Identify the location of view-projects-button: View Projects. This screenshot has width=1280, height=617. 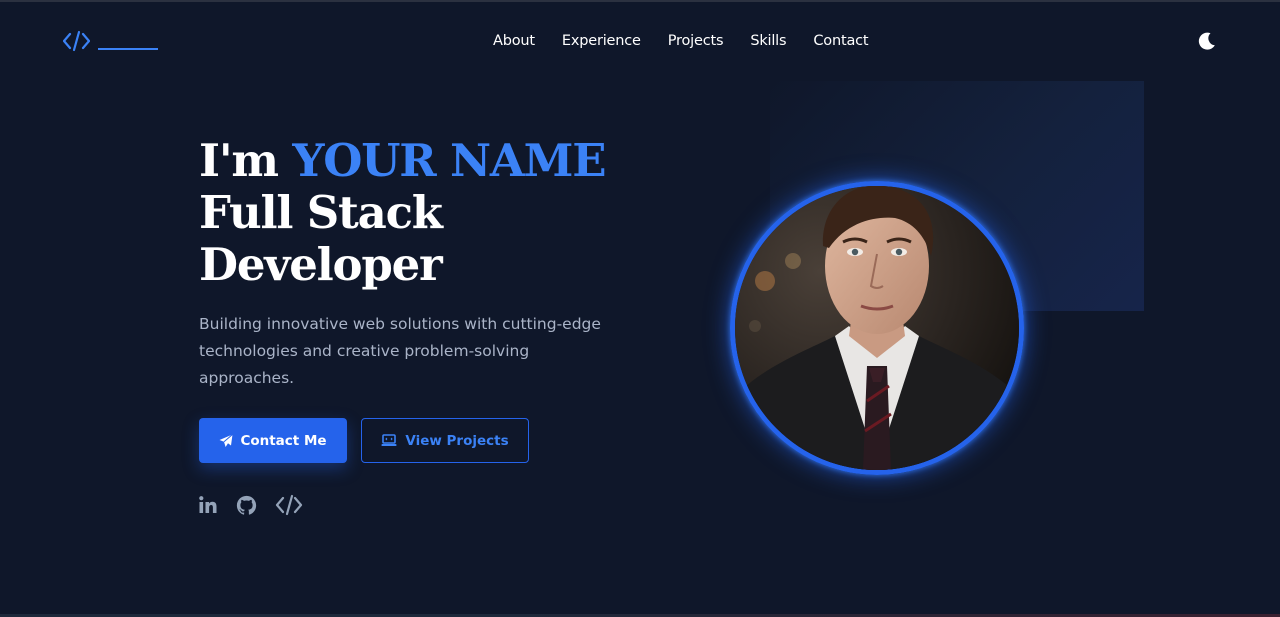
(445, 440).